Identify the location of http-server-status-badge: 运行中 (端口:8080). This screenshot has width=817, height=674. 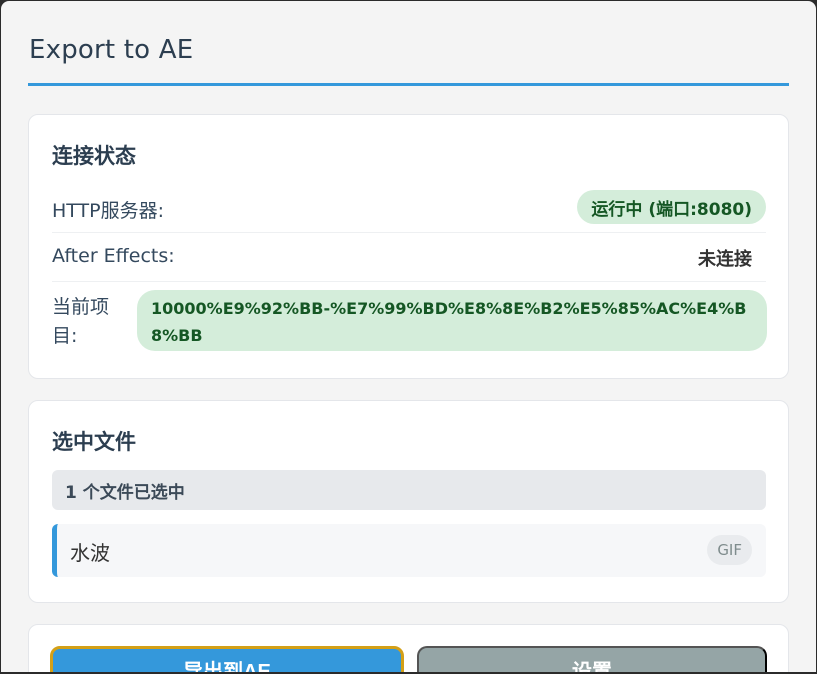
(671, 207).